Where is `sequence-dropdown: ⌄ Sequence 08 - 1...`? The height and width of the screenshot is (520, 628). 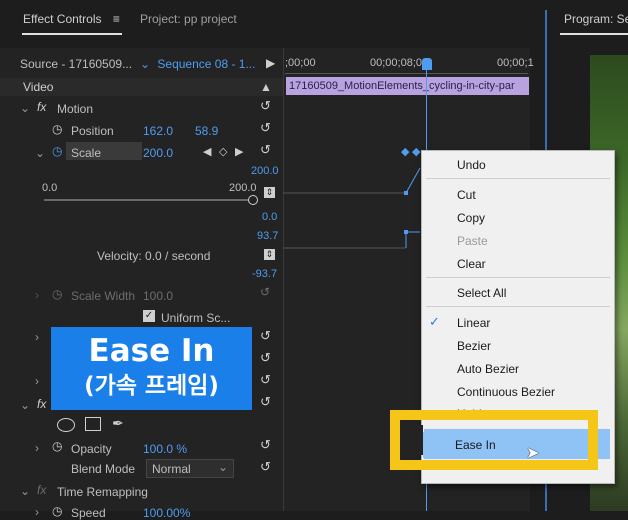 sequence-dropdown: ⌄ Sequence 08 - 1... is located at coordinates (197, 64).